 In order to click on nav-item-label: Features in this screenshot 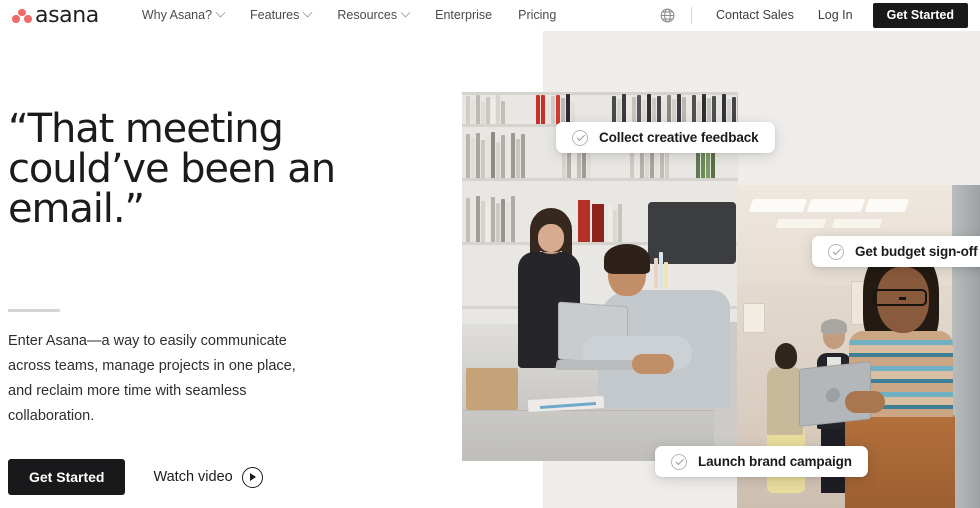, I will do `click(275, 15)`.